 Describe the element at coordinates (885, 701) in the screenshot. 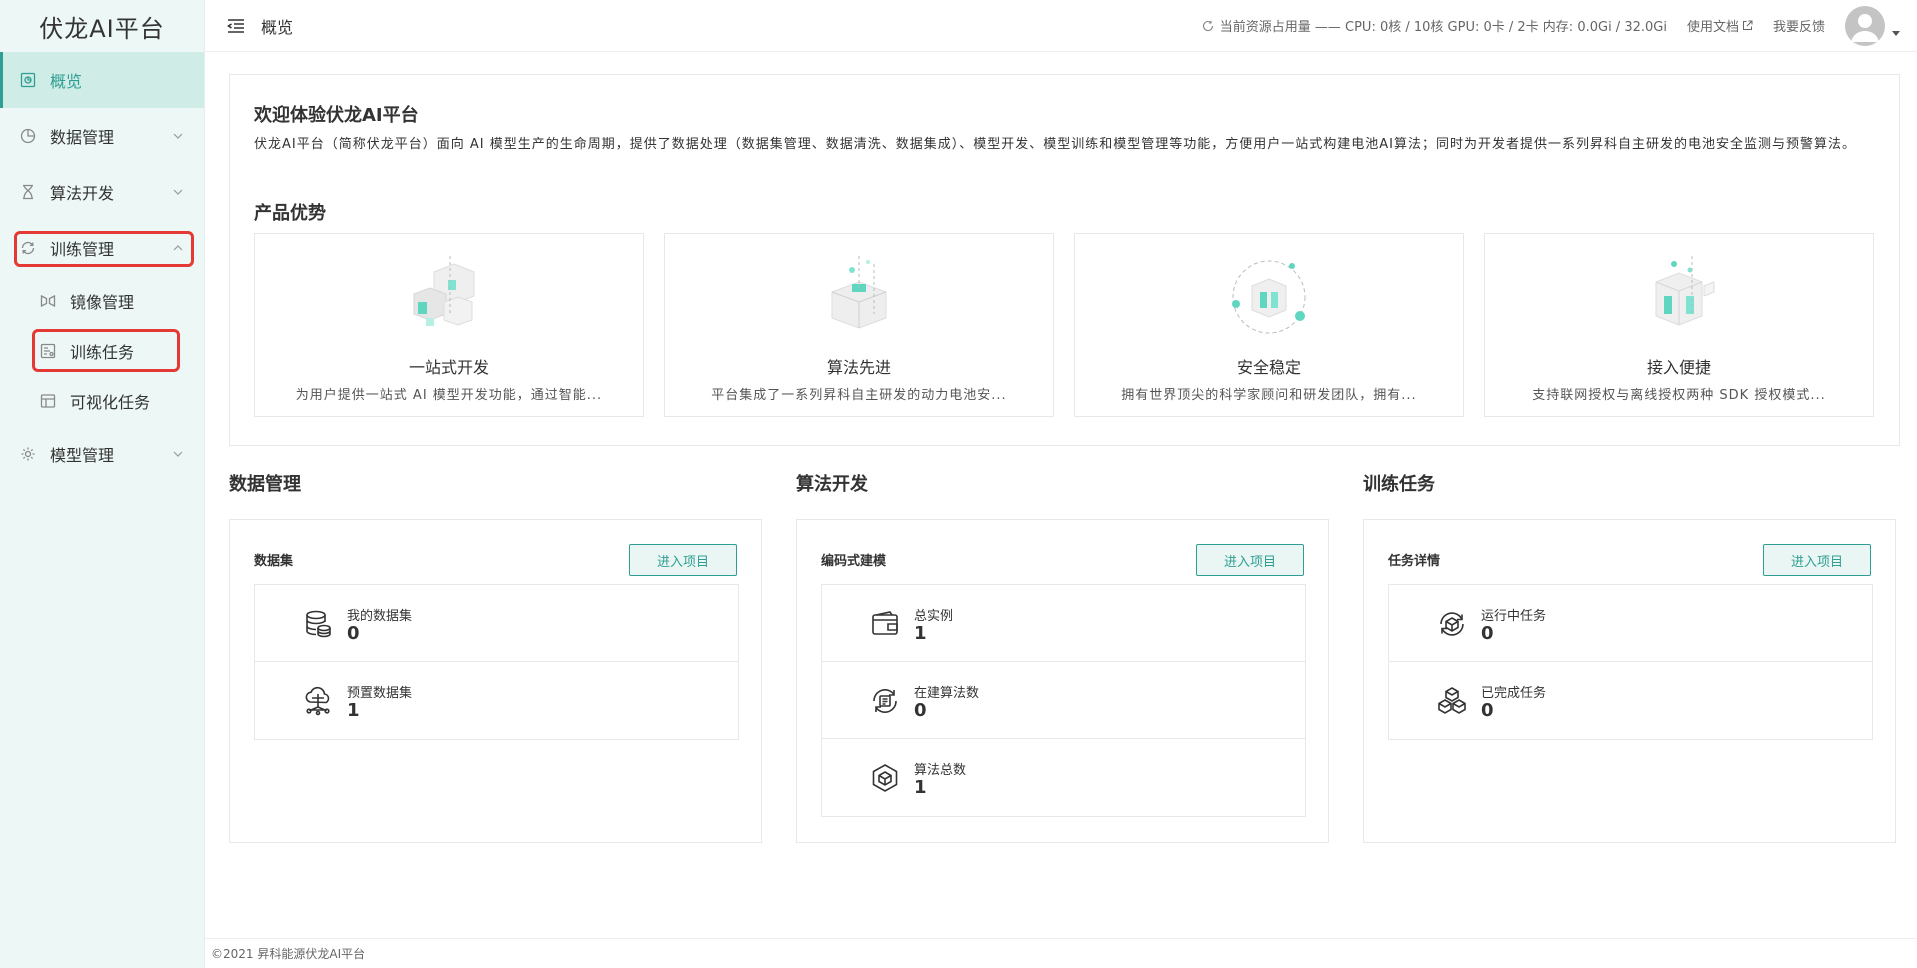

I see `refresh-doc-icon` at that location.